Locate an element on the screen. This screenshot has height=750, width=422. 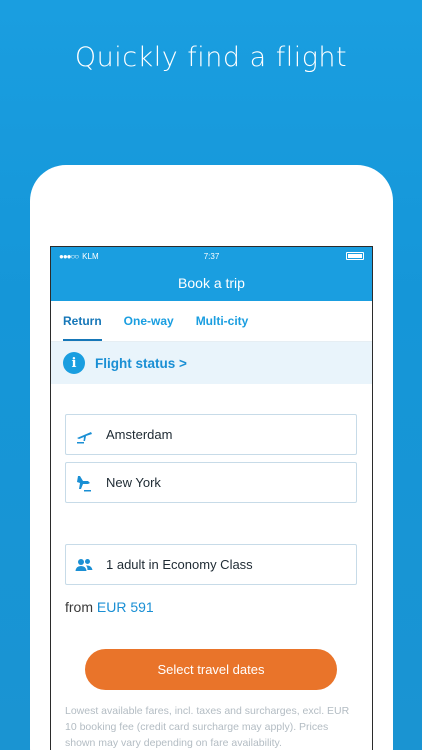
passengers-field: 1 adult in Economy Class is located at coordinates (211, 564).